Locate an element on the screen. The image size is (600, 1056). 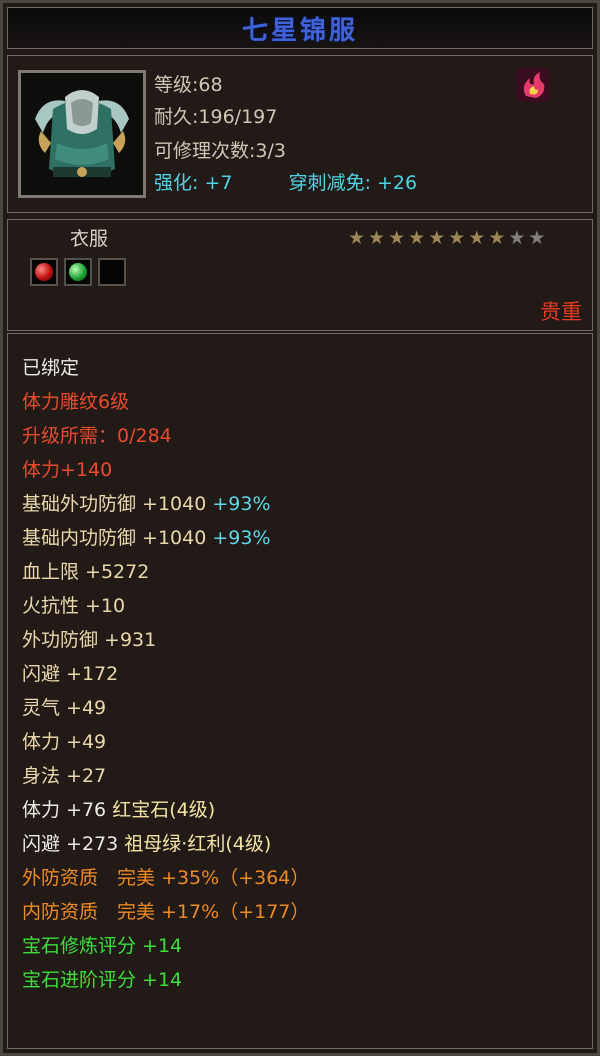
attribute-extra: 红宝石(4级) is located at coordinates (164, 810).